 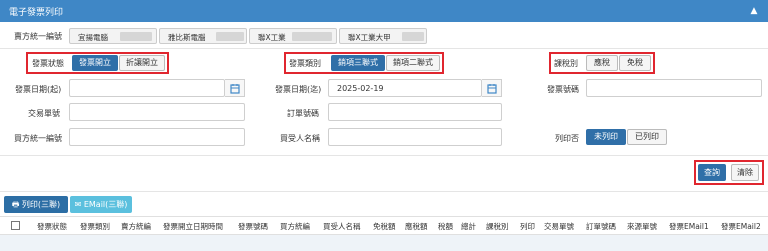 What do you see at coordinates (253, 226) in the screenshot?
I see `col-header: 發票號碼` at bounding box center [253, 226].